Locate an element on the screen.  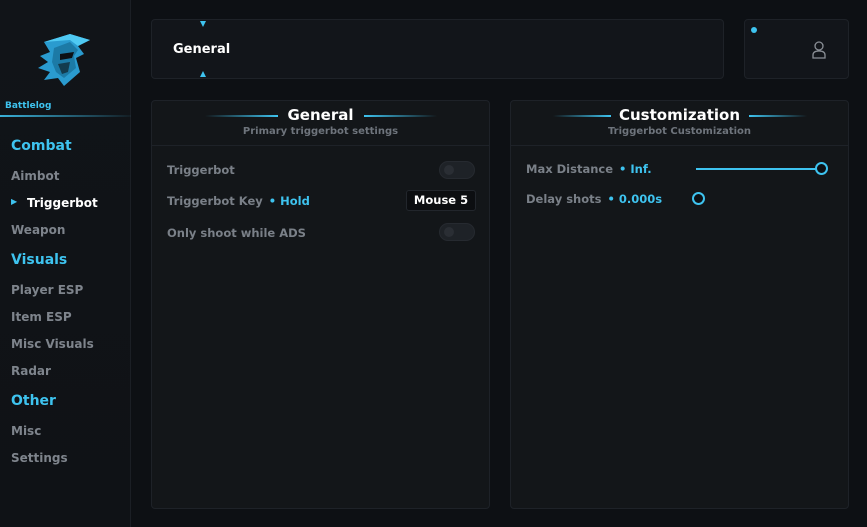
brand-label: Battlelog is located at coordinates (28, 106).